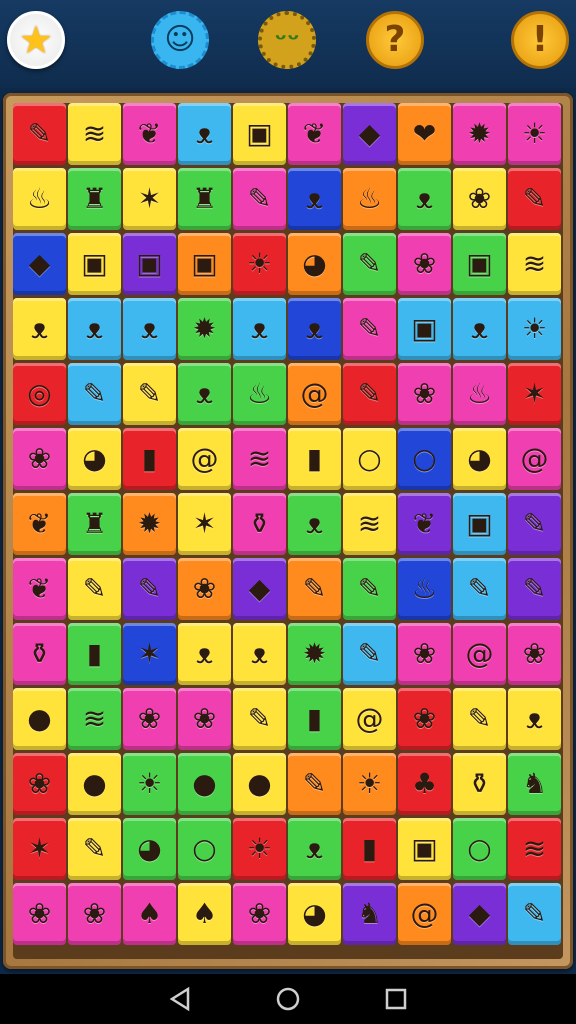 This screenshot has height=1024, width=576. What do you see at coordinates (424, 784) in the screenshot?
I see `game-tile: ♣` at bounding box center [424, 784].